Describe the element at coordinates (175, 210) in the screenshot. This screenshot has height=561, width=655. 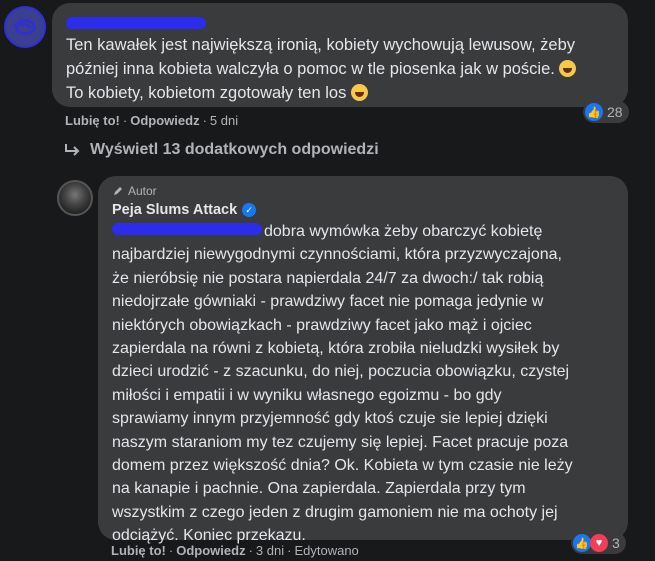
I see `author-name-label: Peja Slums Attack` at that location.